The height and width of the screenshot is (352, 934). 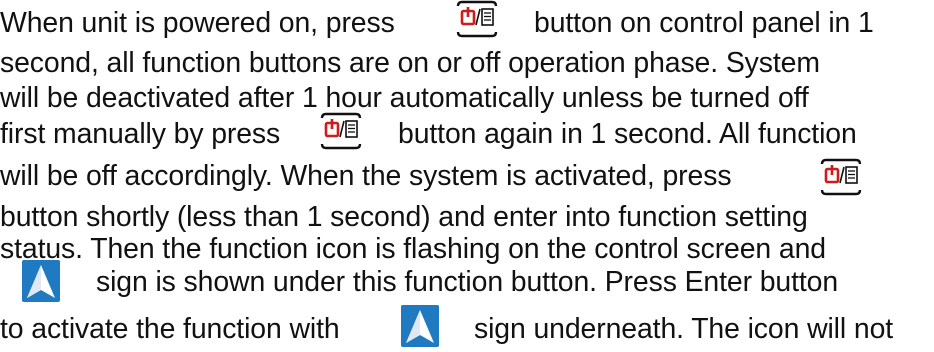 I want to click on text-line-9: to activate the function with, so click(x=170, y=329).